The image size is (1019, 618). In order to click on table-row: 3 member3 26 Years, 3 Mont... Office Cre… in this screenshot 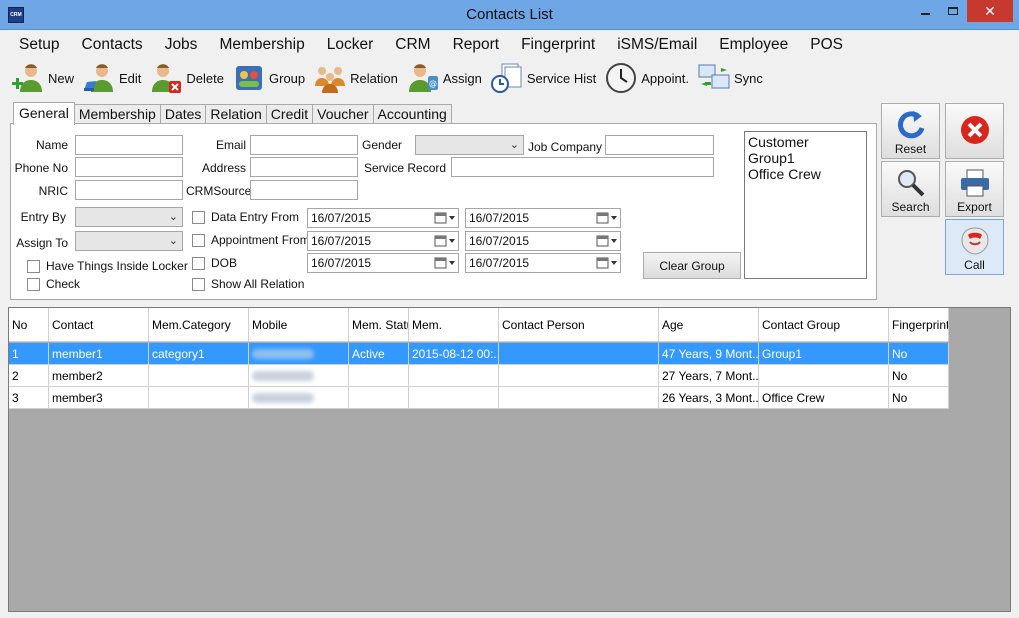, I will do `click(479, 398)`.